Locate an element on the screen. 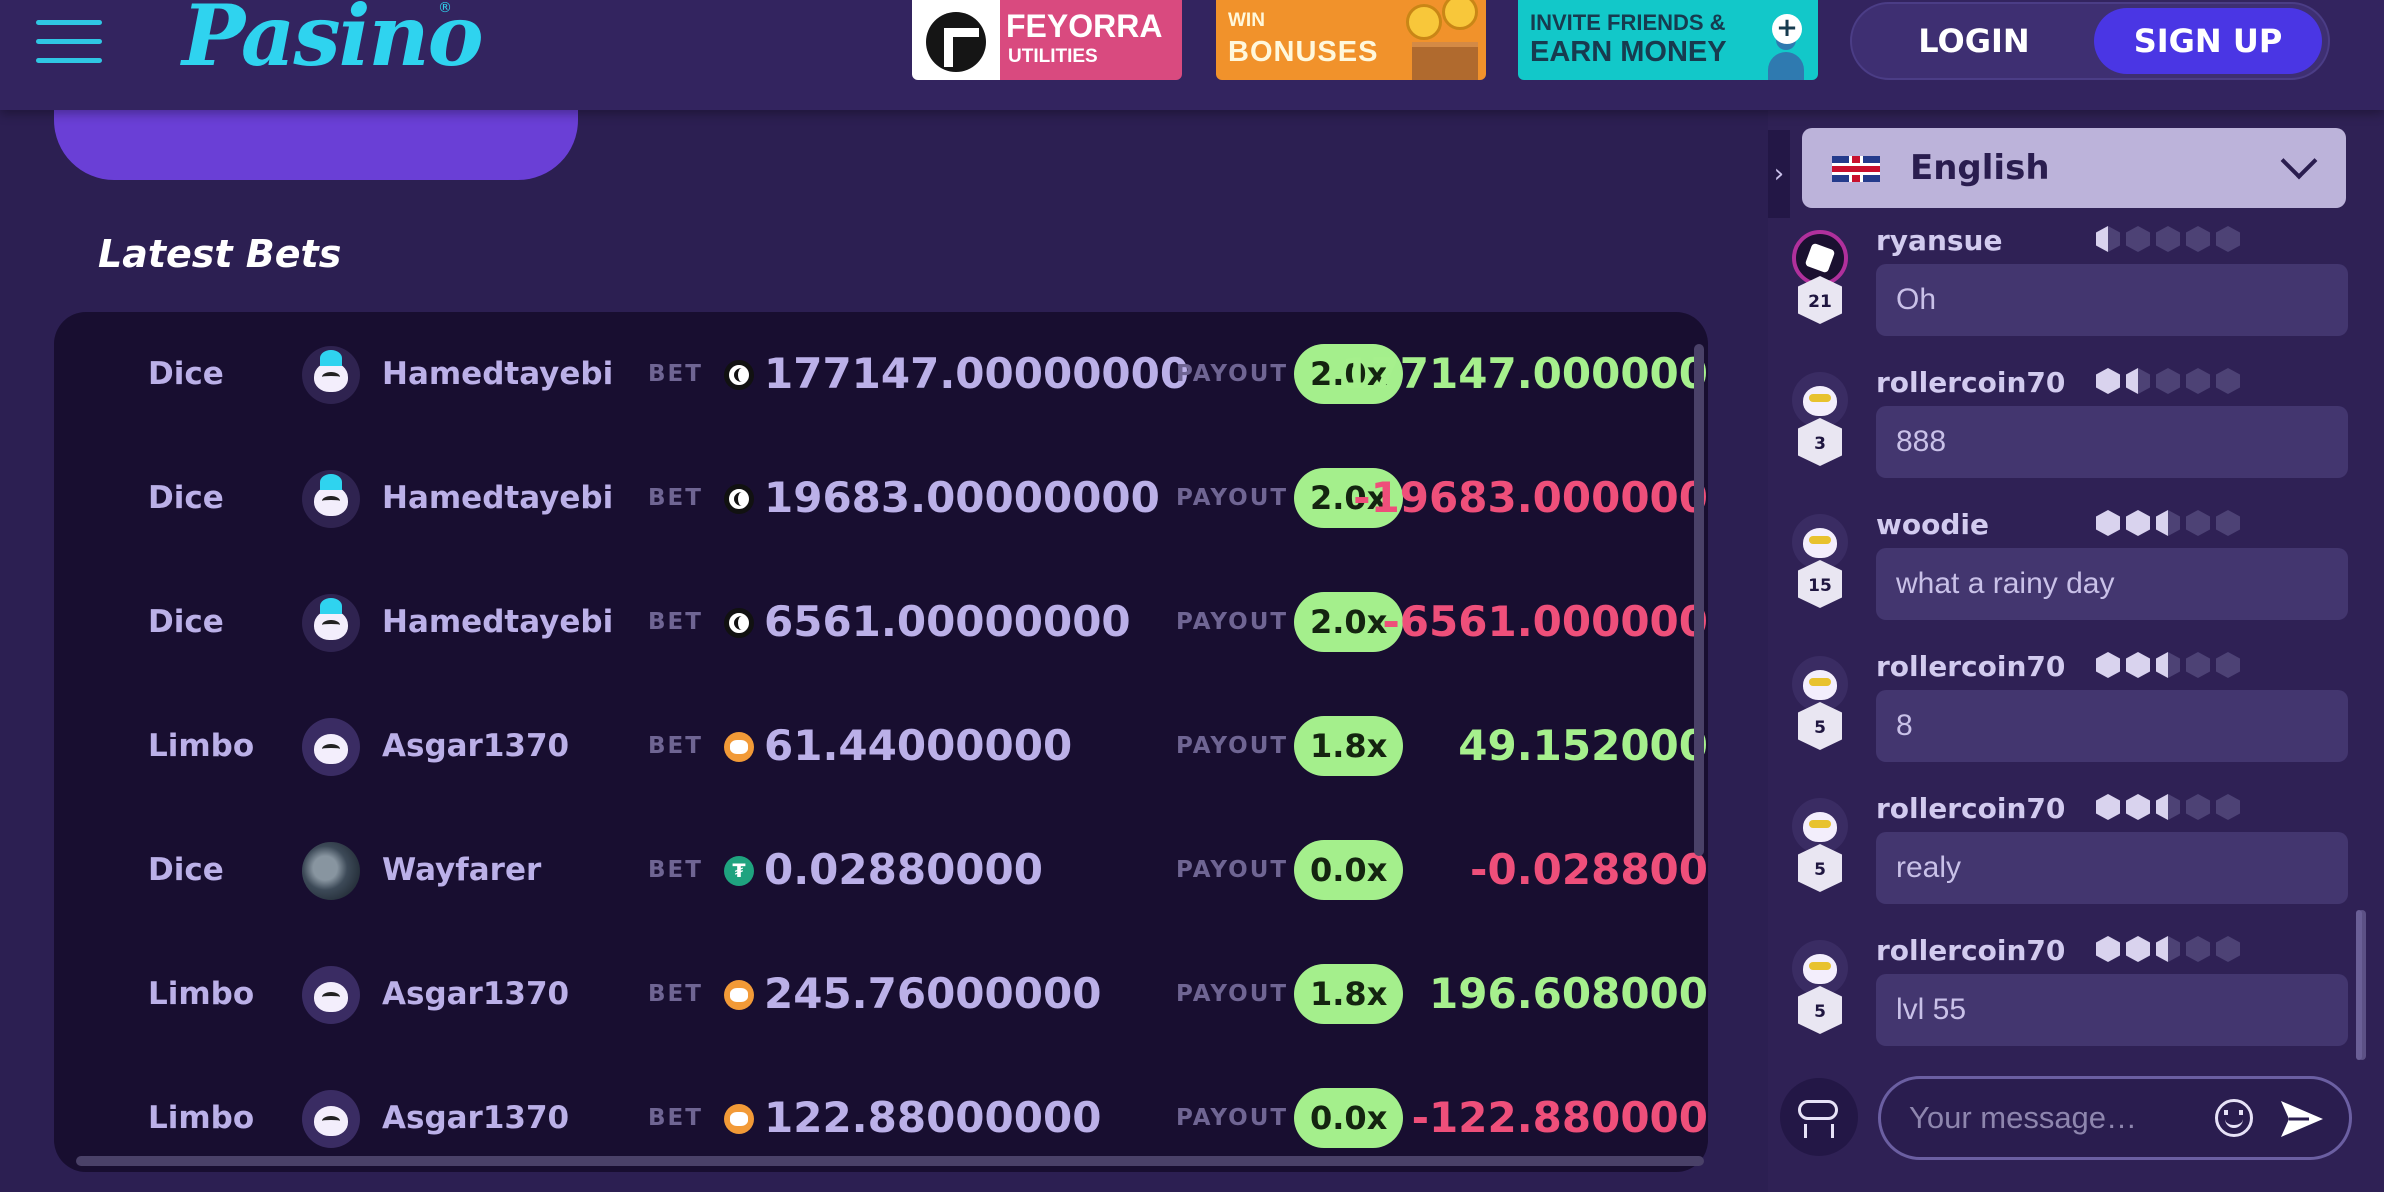 This screenshot has height=1192, width=2384. bet-amount: 177147.00000000 is located at coordinates (977, 373).